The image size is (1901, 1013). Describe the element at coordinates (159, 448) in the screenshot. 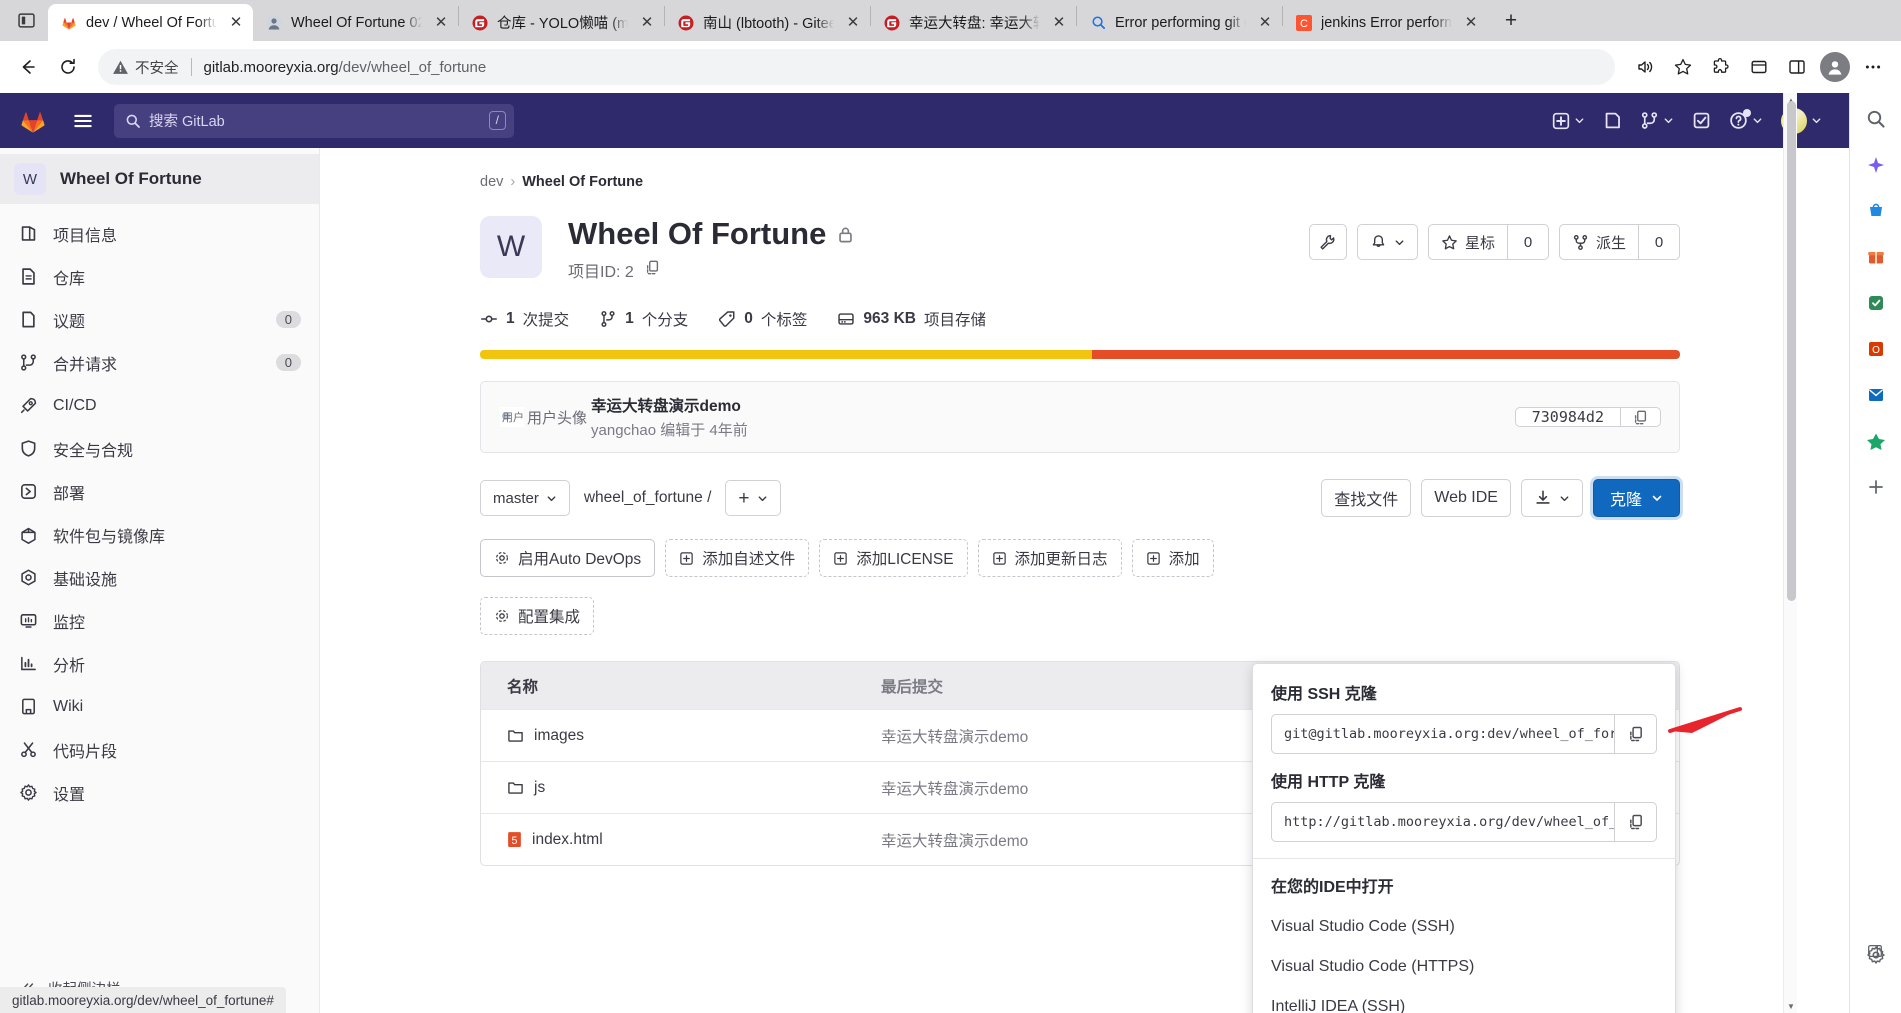

I see `sidebar-item-security: 安全与合规` at that location.